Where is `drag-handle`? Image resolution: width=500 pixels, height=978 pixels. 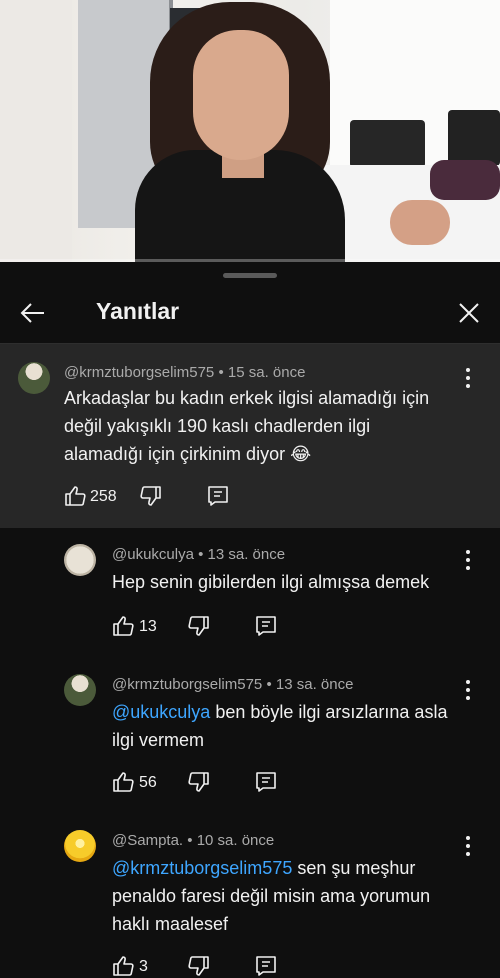
drag-handle is located at coordinates (250, 275).